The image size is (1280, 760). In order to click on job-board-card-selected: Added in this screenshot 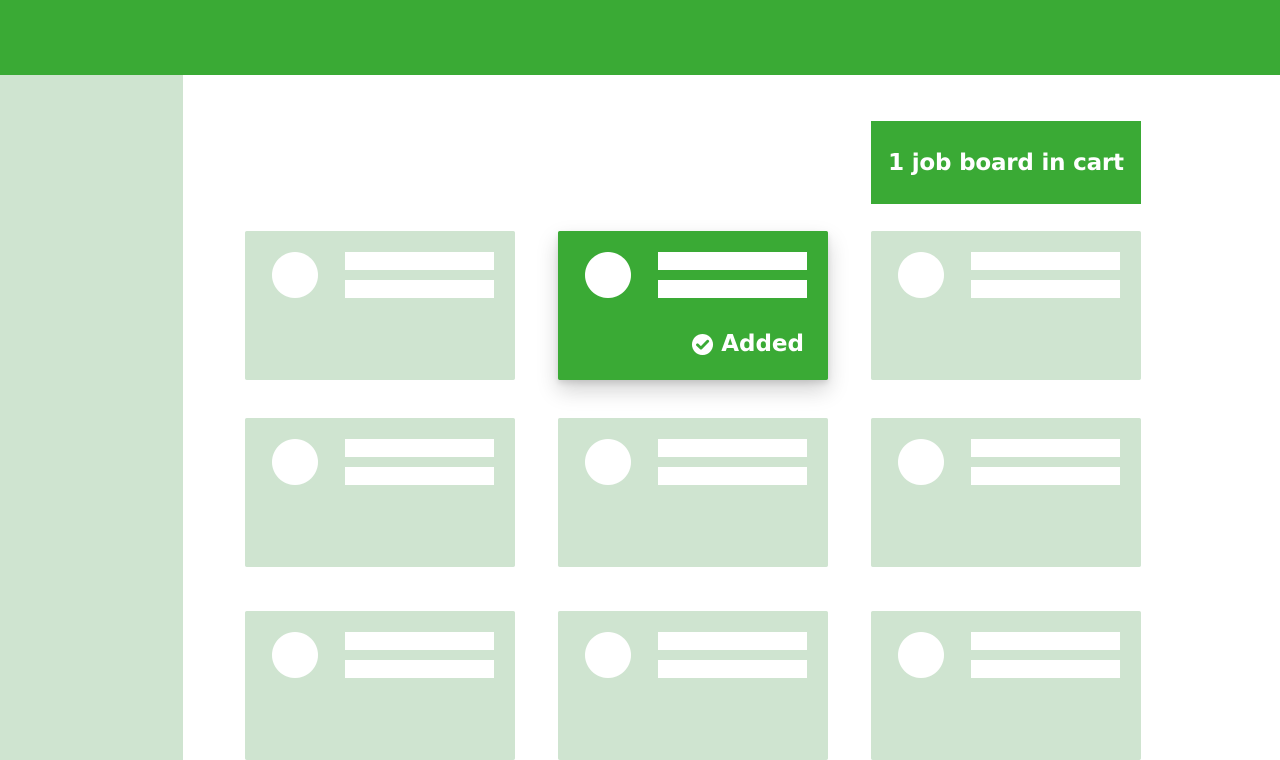, I will do `click(693, 305)`.